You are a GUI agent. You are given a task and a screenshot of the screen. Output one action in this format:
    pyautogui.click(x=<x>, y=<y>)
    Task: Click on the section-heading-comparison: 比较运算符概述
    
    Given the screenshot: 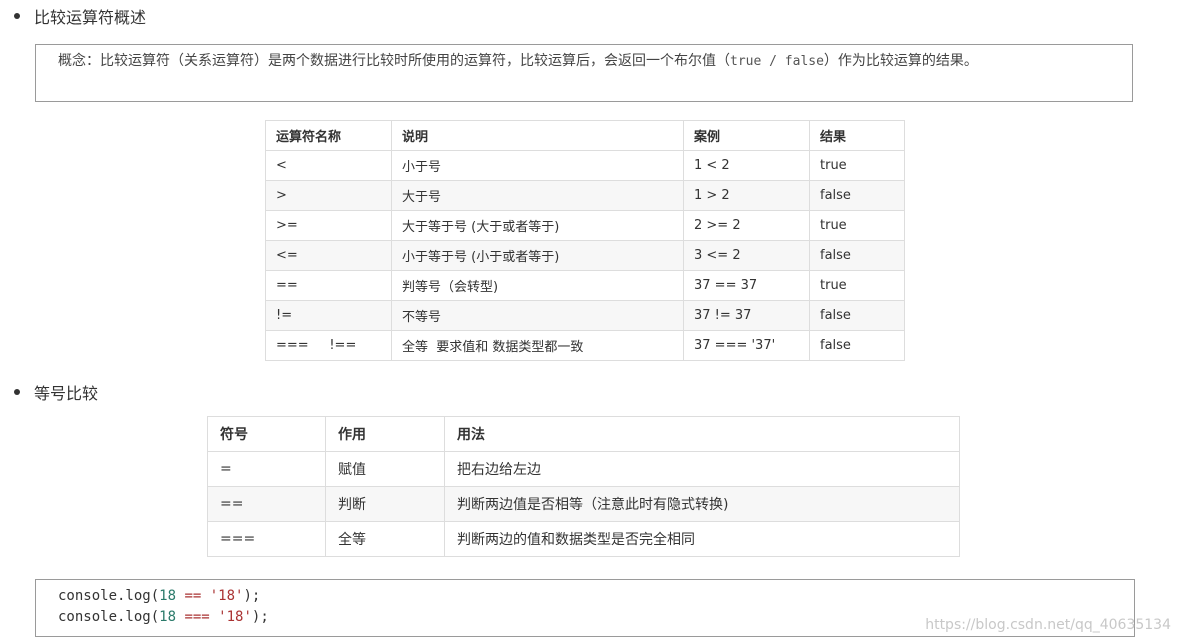 What is the action you would take?
    pyautogui.click(x=80, y=16)
    